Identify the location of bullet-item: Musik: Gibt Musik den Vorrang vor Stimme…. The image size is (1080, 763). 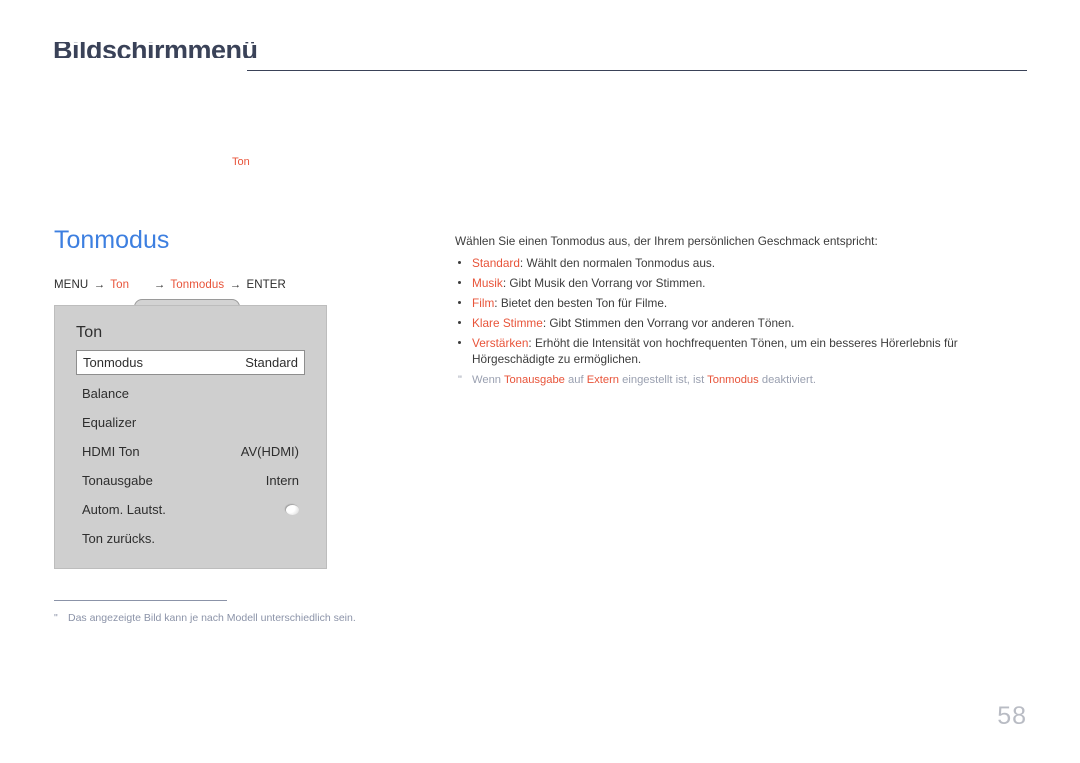
(741, 283).